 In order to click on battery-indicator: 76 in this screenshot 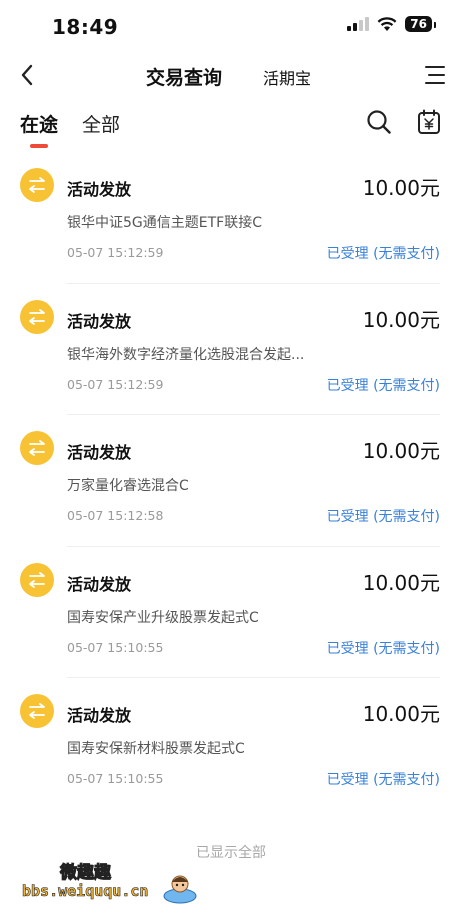, I will do `click(420, 24)`.